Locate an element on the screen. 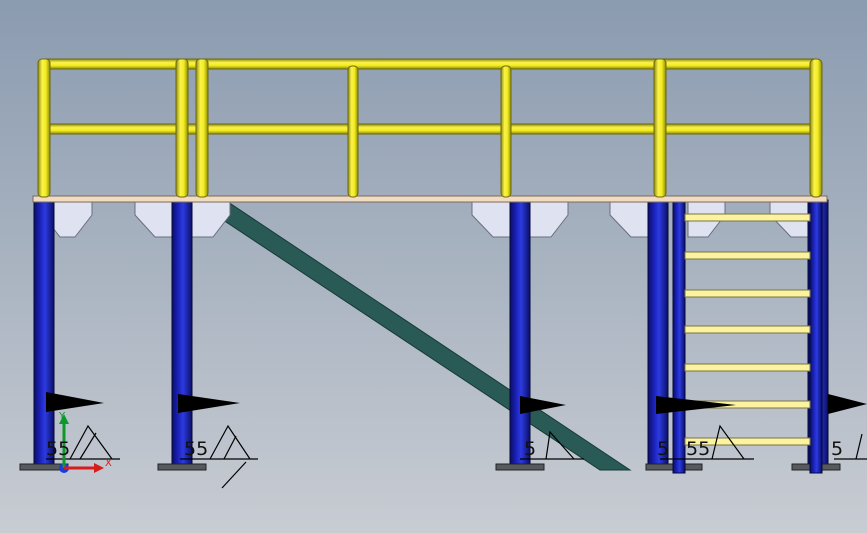 The width and height of the screenshot is (867, 533). guardrail-mid-rail is located at coordinates (430, 129).